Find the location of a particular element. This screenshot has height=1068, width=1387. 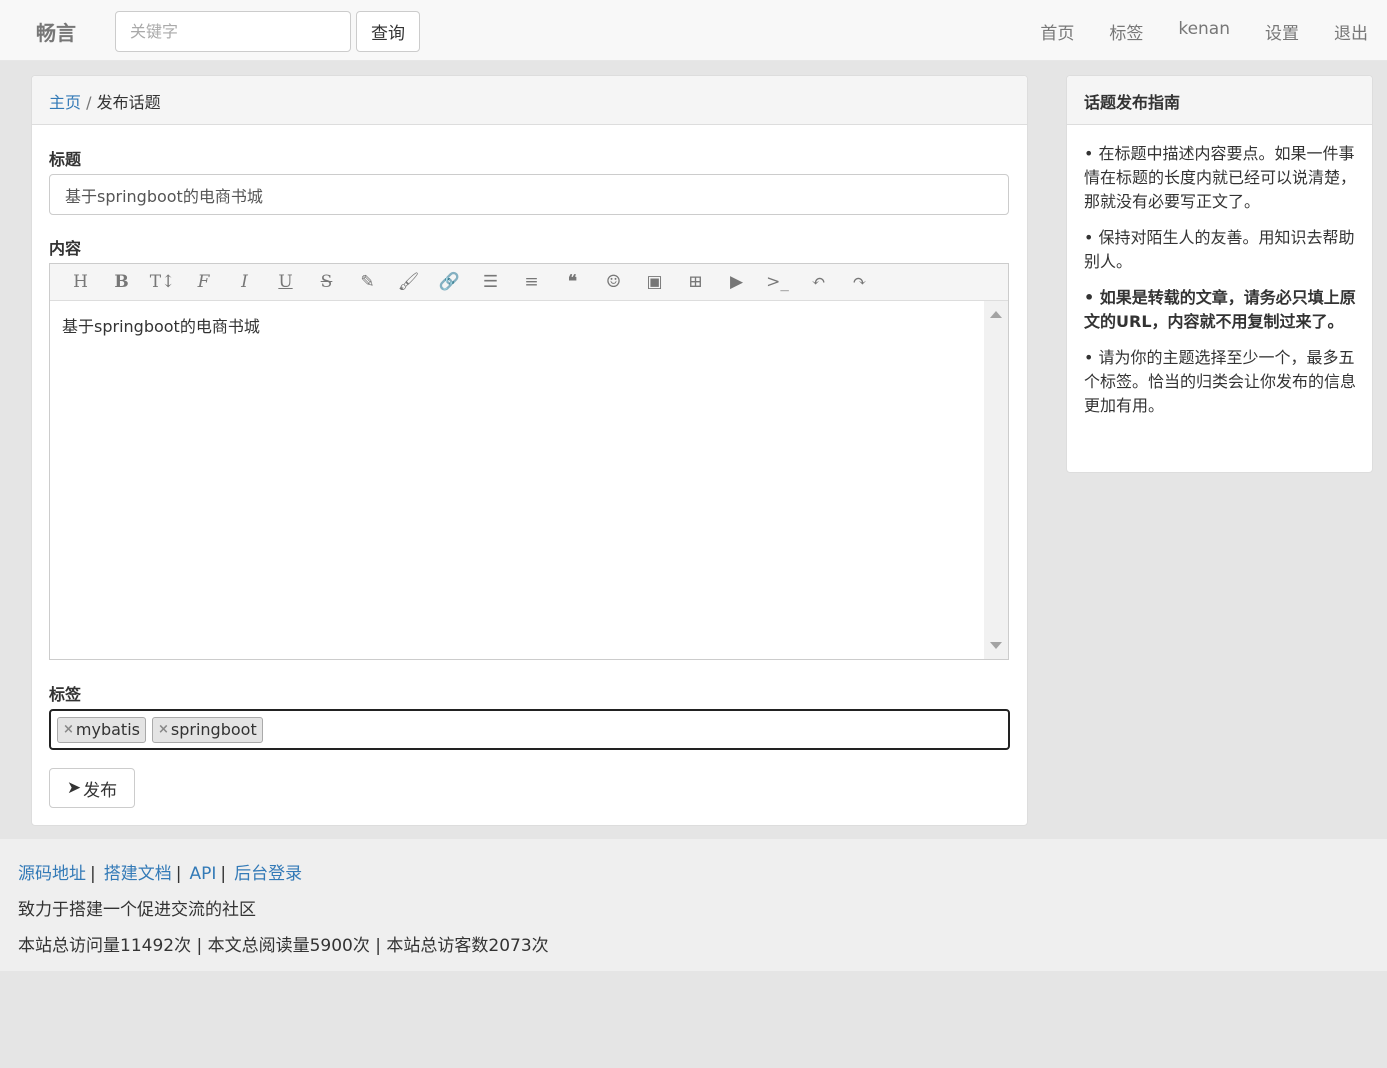

tag-chip: × mybatis is located at coordinates (101, 729).